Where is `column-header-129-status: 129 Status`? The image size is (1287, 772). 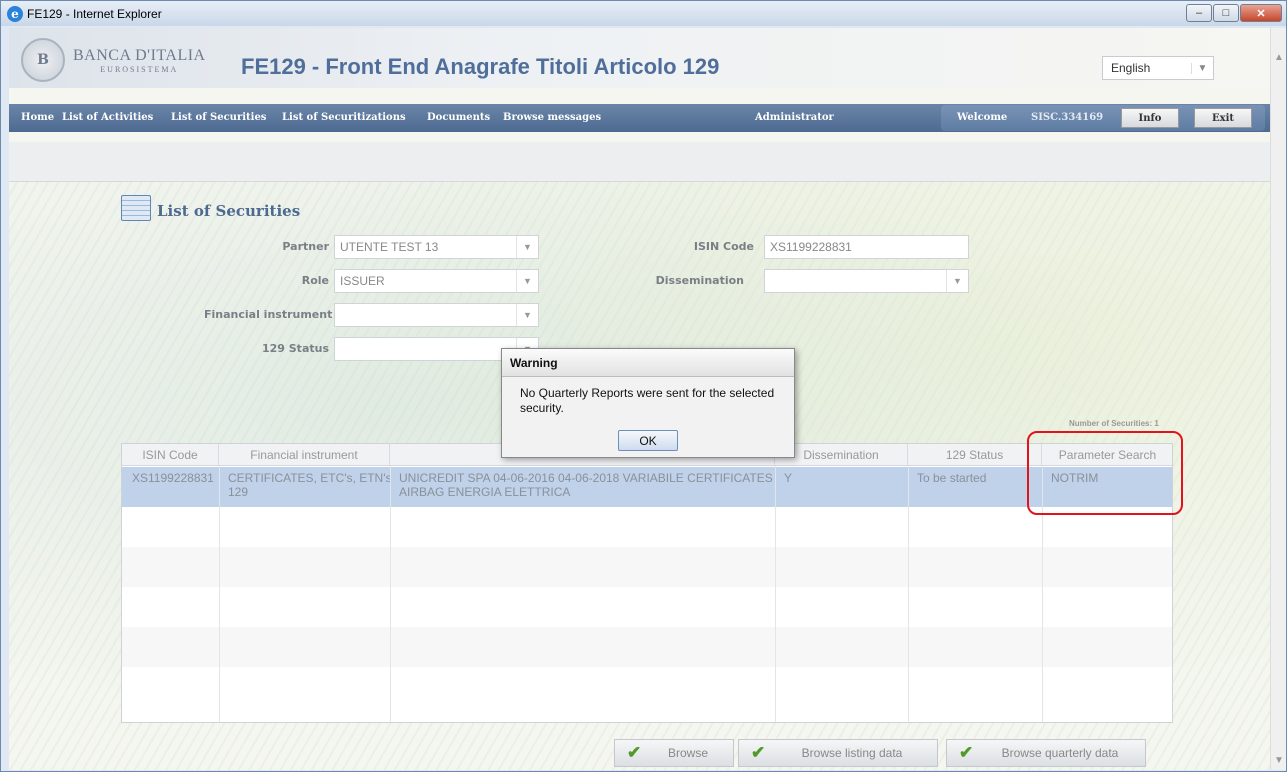
column-header-129-status: 129 Status is located at coordinates (975, 455).